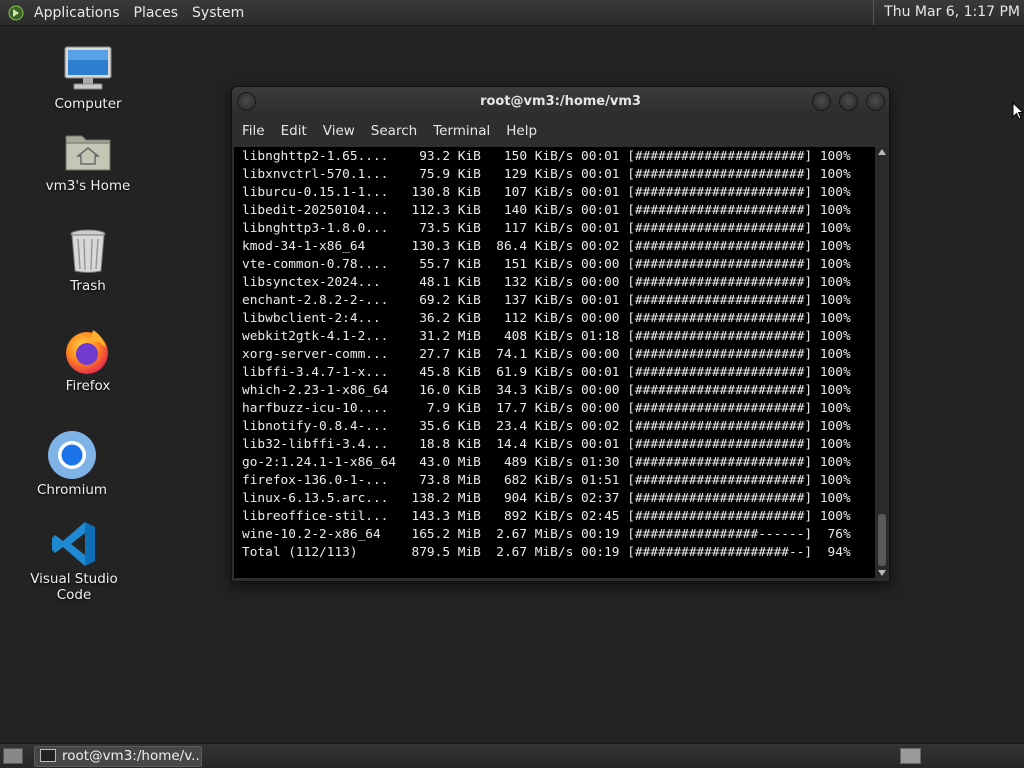  I want to click on trash-icon, so click(88, 251).